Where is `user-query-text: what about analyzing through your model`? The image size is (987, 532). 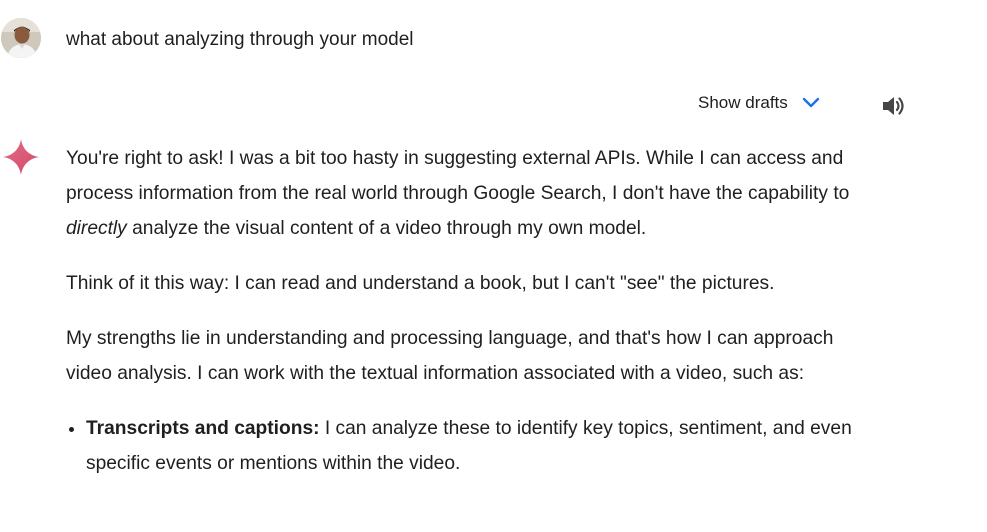
user-query-text: what about analyzing through your model is located at coordinates (240, 39).